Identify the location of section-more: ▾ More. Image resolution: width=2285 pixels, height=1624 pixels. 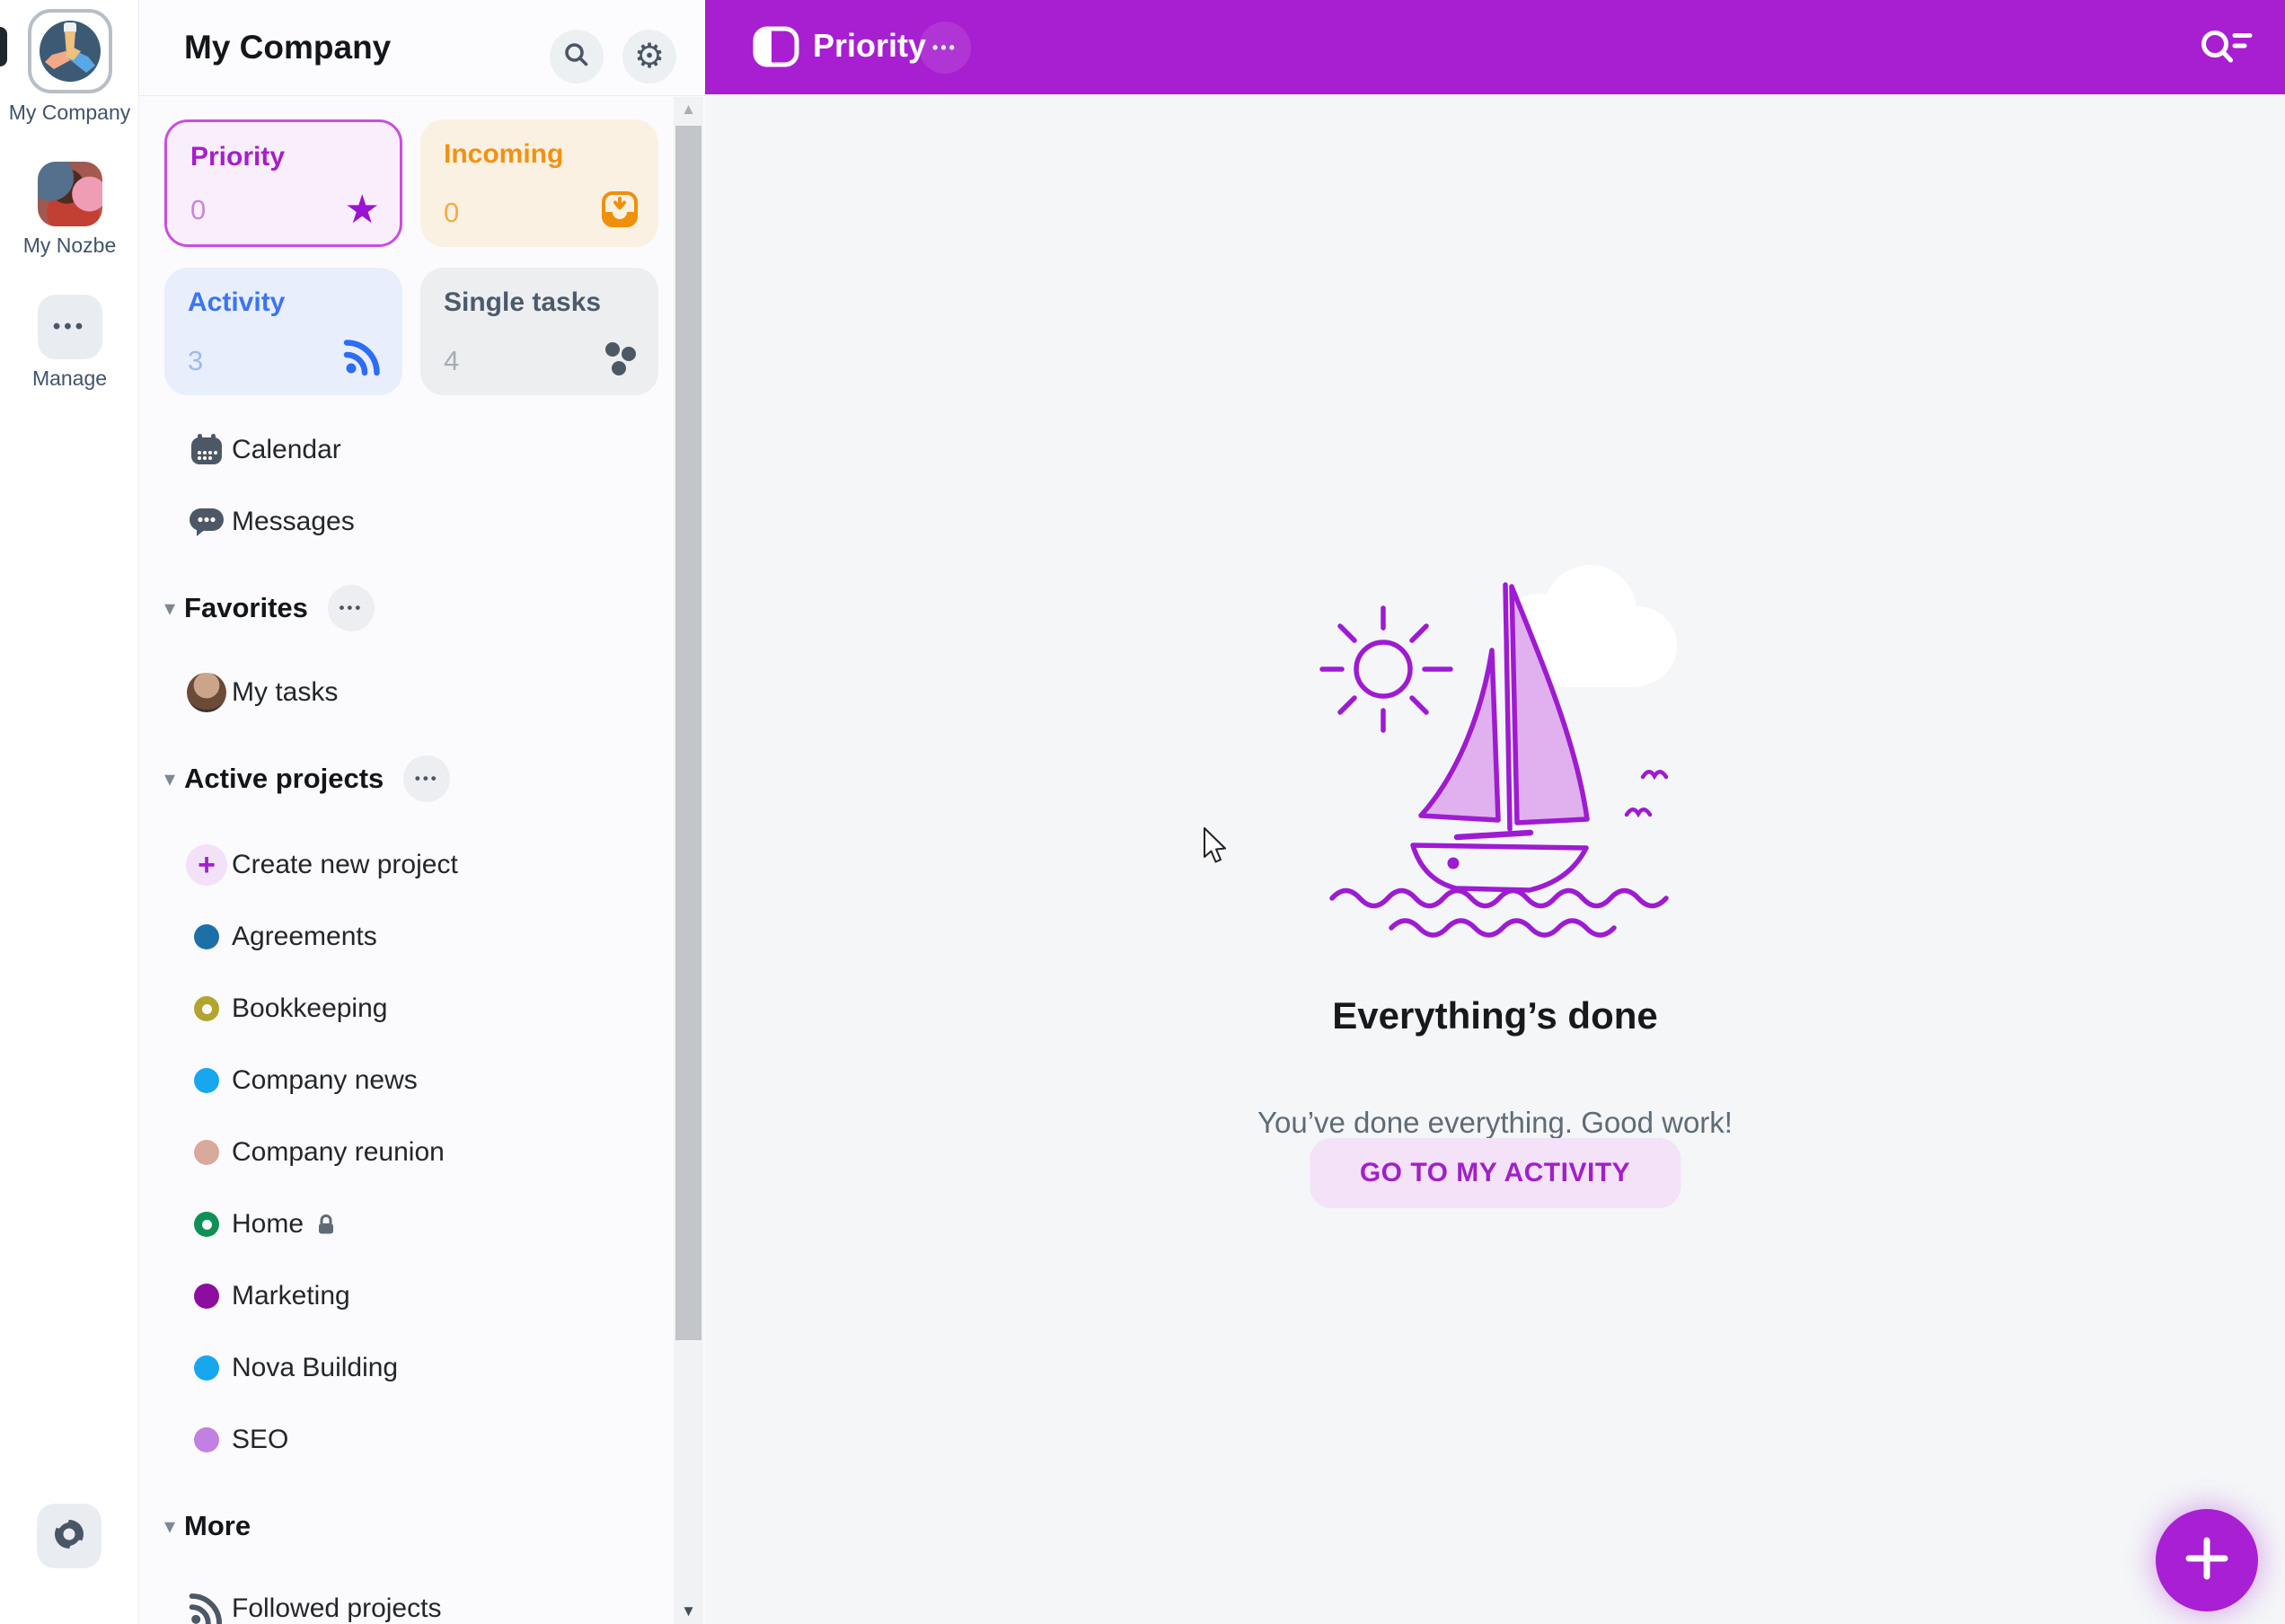
(404, 1526).